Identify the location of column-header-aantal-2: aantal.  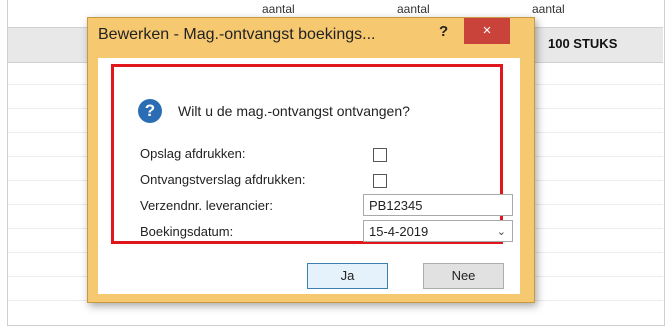
(413, 9).